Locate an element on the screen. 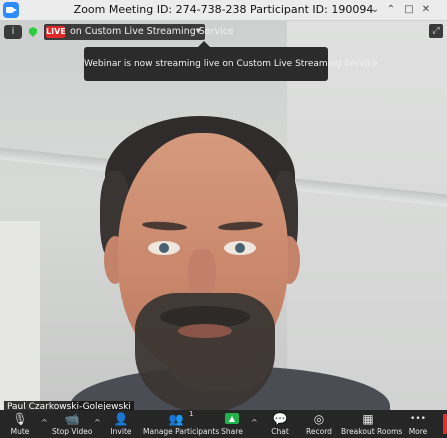 The image size is (447, 438). more-dots-icon: ••• is located at coordinates (418, 419).